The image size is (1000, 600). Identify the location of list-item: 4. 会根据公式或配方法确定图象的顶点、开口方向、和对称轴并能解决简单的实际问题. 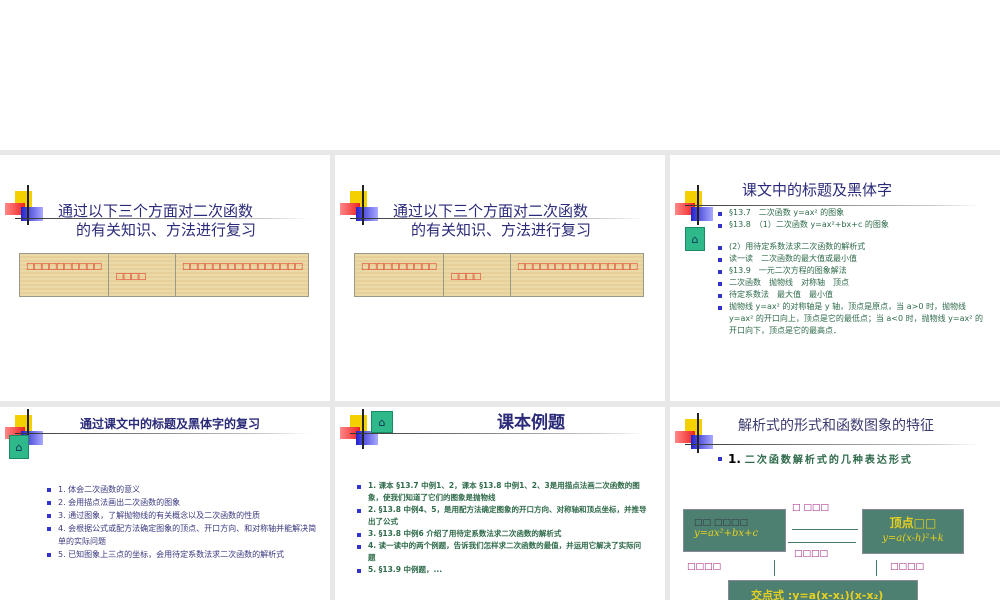
(184, 535).